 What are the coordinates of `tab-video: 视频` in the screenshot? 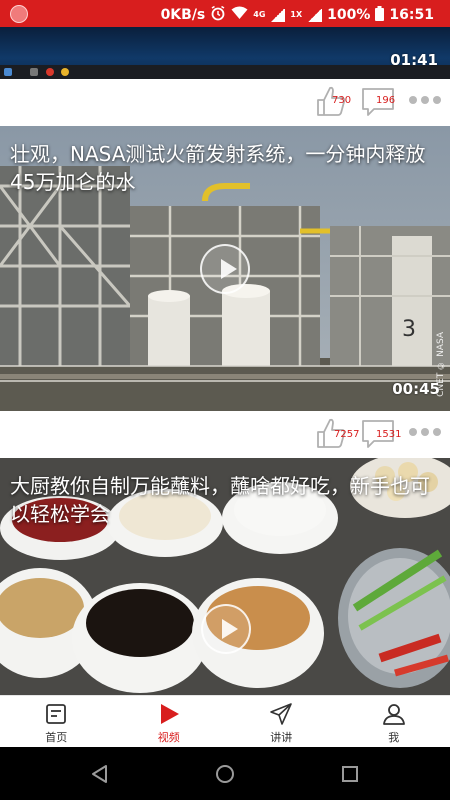 It's located at (169, 721).